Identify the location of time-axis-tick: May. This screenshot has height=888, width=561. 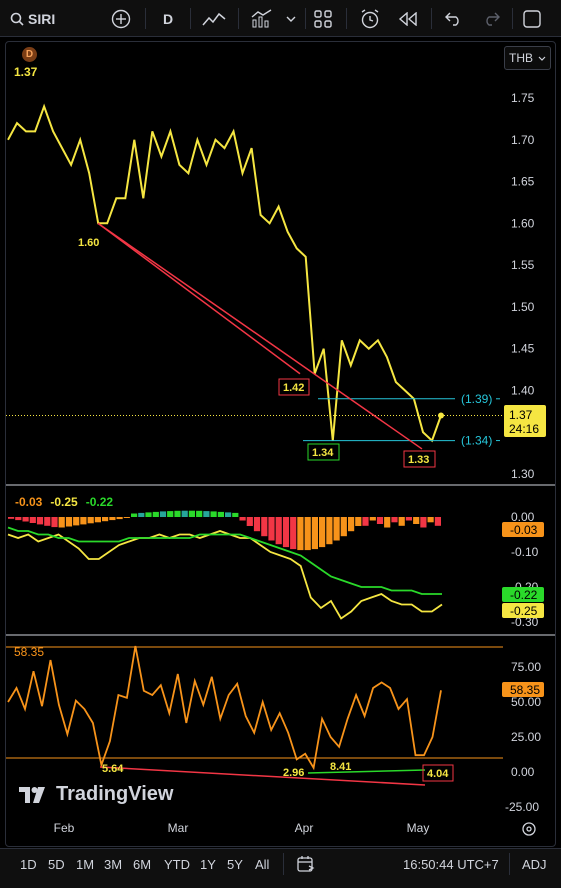
(418, 828).